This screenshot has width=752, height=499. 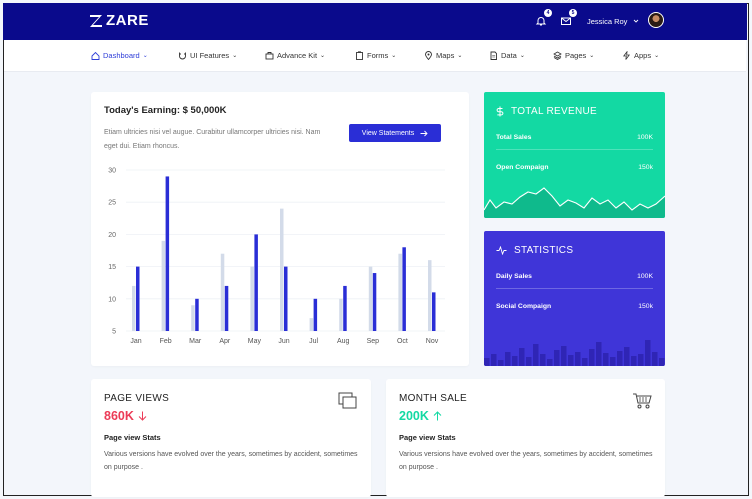 What do you see at coordinates (373, 341) in the screenshot?
I see `x-tick-label: Sep` at bounding box center [373, 341].